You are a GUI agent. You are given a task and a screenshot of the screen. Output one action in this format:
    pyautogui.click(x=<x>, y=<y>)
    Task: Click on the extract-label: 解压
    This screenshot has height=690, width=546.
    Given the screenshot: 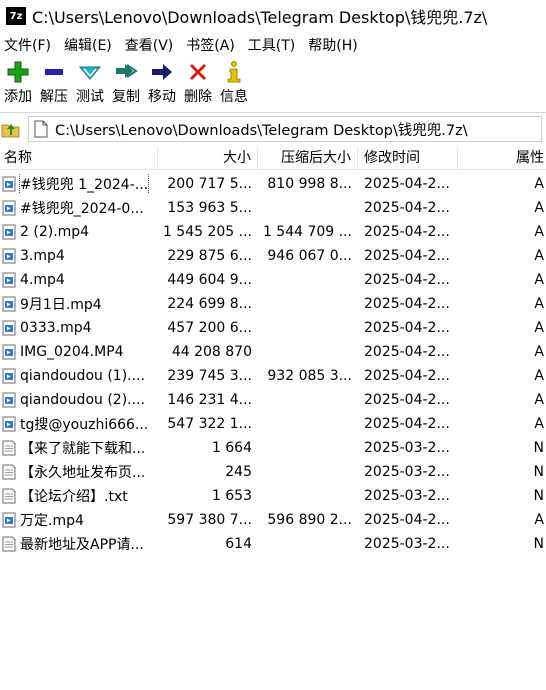 What is the action you would take?
    pyautogui.click(x=54, y=97)
    